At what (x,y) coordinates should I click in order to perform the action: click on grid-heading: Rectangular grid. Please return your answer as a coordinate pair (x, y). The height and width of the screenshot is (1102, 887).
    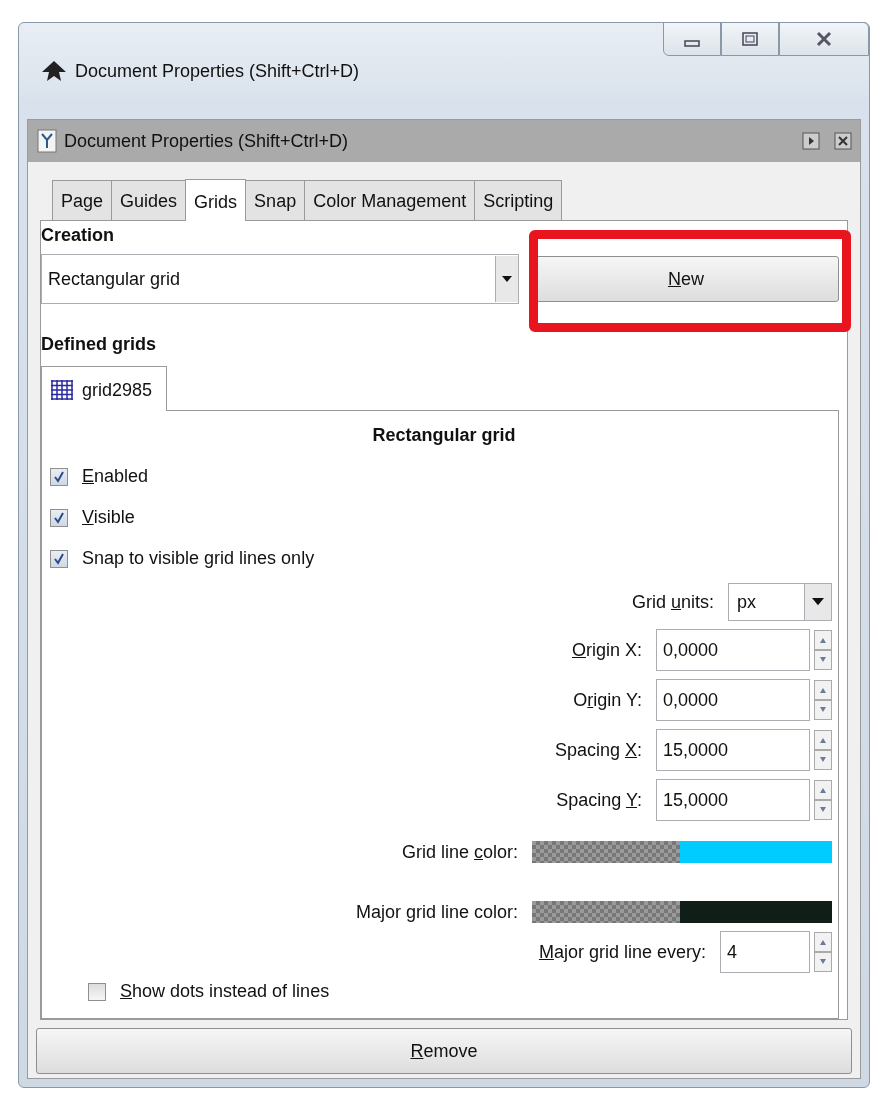
    Looking at the image, I should click on (444, 435).